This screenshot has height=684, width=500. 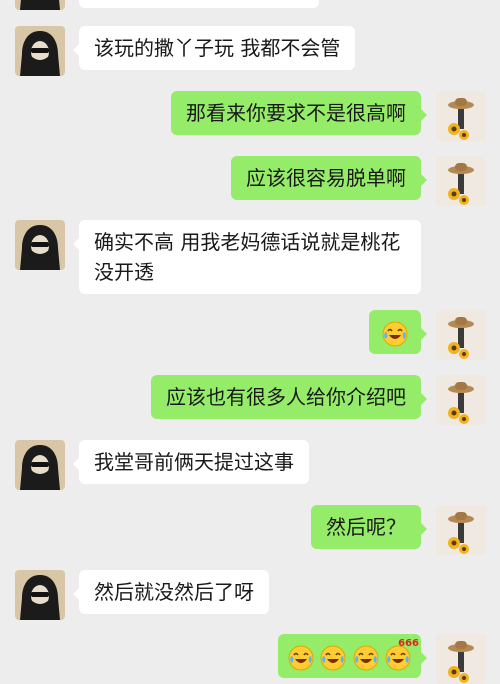 What do you see at coordinates (250, 530) in the screenshot?
I see `message-row: 然后呢？` at bounding box center [250, 530].